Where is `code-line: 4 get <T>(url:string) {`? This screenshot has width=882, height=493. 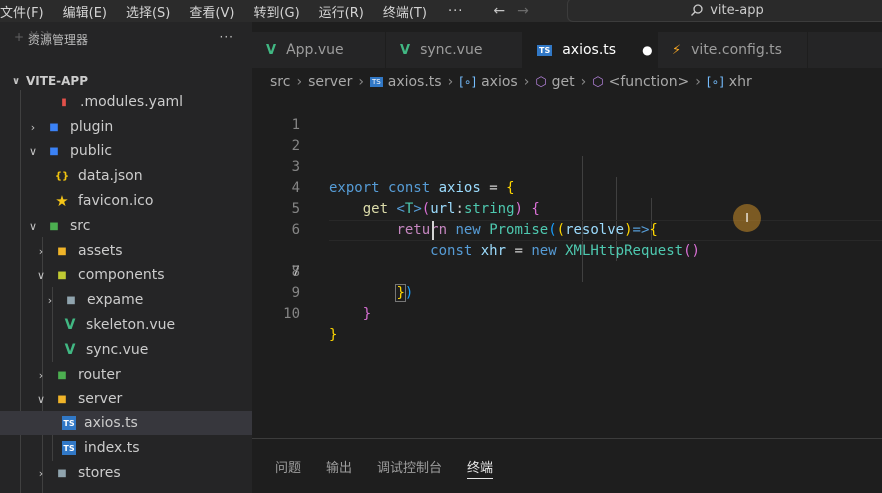 code-line: 4 get <T>(url:string) { is located at coordinates (567, 187).